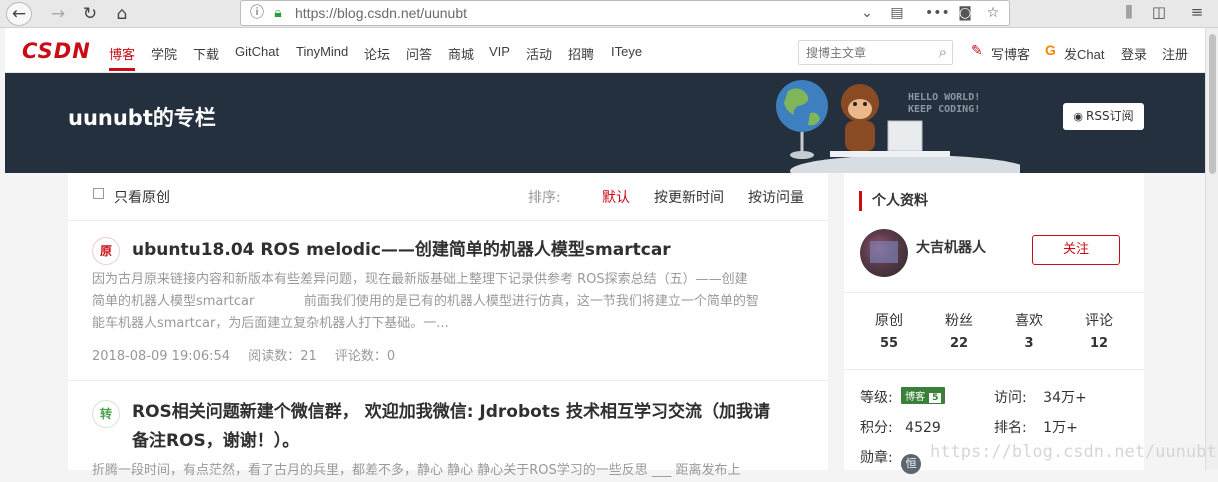 Image resolution: width=1218 pixels, height=482 pixels. I want to click on only-original-label: 只看原创, so click(142, 197).